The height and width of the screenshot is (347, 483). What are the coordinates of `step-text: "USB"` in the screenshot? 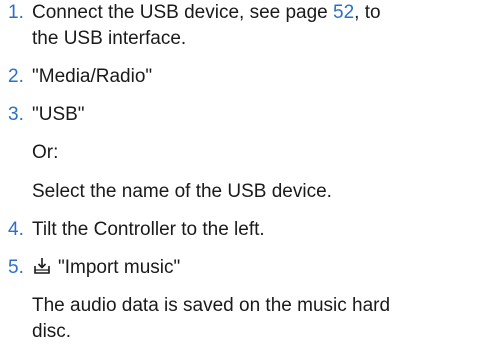 It's located at (58, 114).